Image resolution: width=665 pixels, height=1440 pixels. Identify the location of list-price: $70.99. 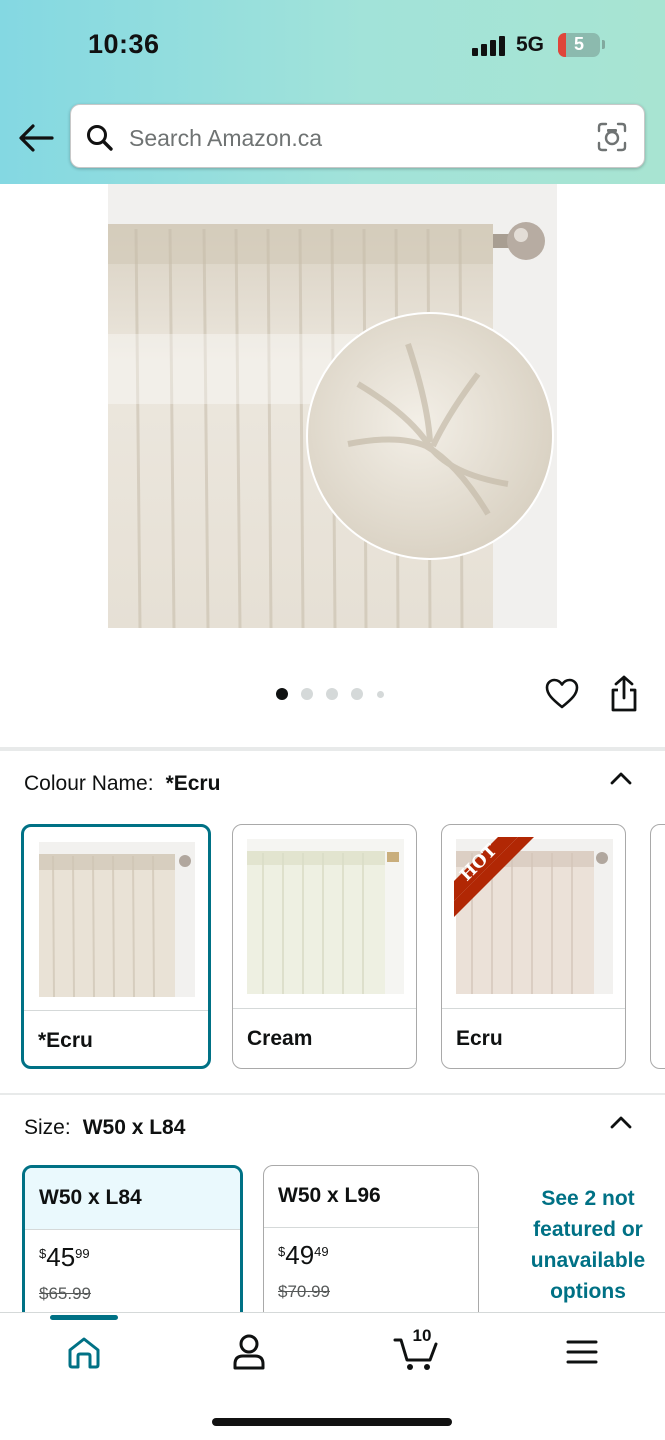
(304, 1291).